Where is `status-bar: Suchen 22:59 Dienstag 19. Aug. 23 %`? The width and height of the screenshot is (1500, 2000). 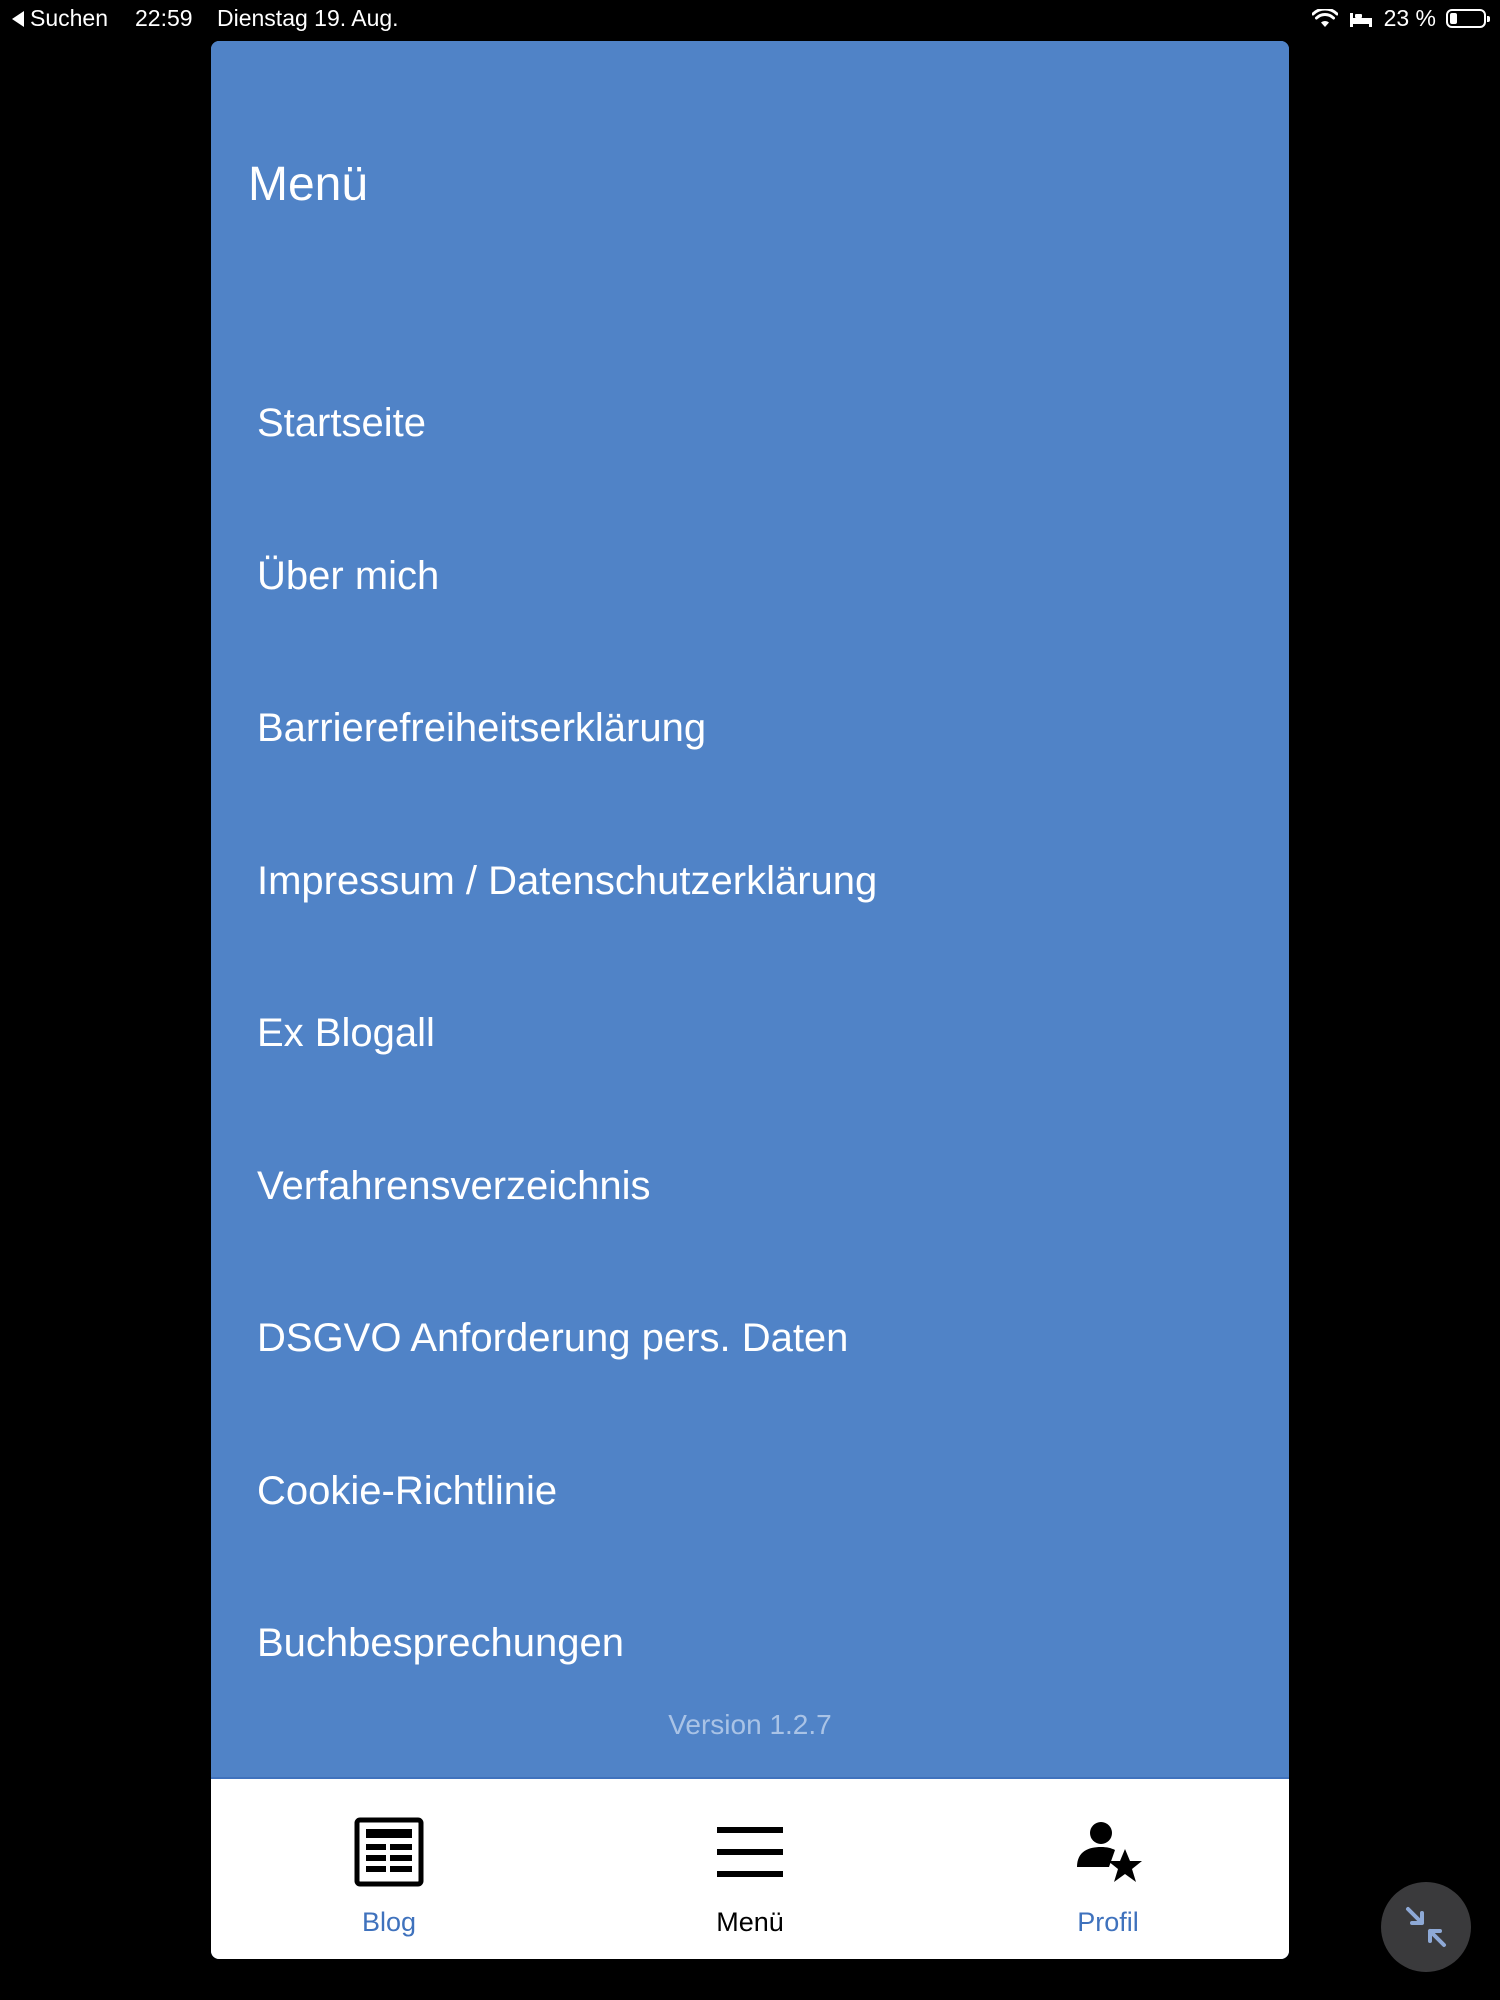
status-bar: Suchen 22:59 Dienstag 19. Aug. 23 % is located at coordinates (750, 19).